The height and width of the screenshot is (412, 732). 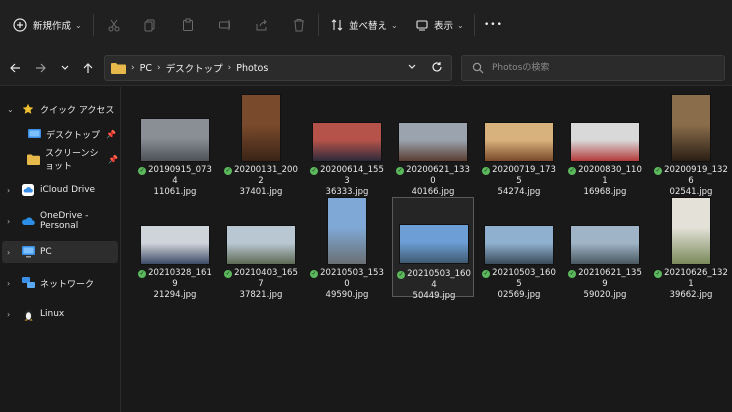 What do you see at coordinates (524, 278) in the screenshot?
I see `file-name-line1: 20210503_1605` at bounding box center [524, 278].